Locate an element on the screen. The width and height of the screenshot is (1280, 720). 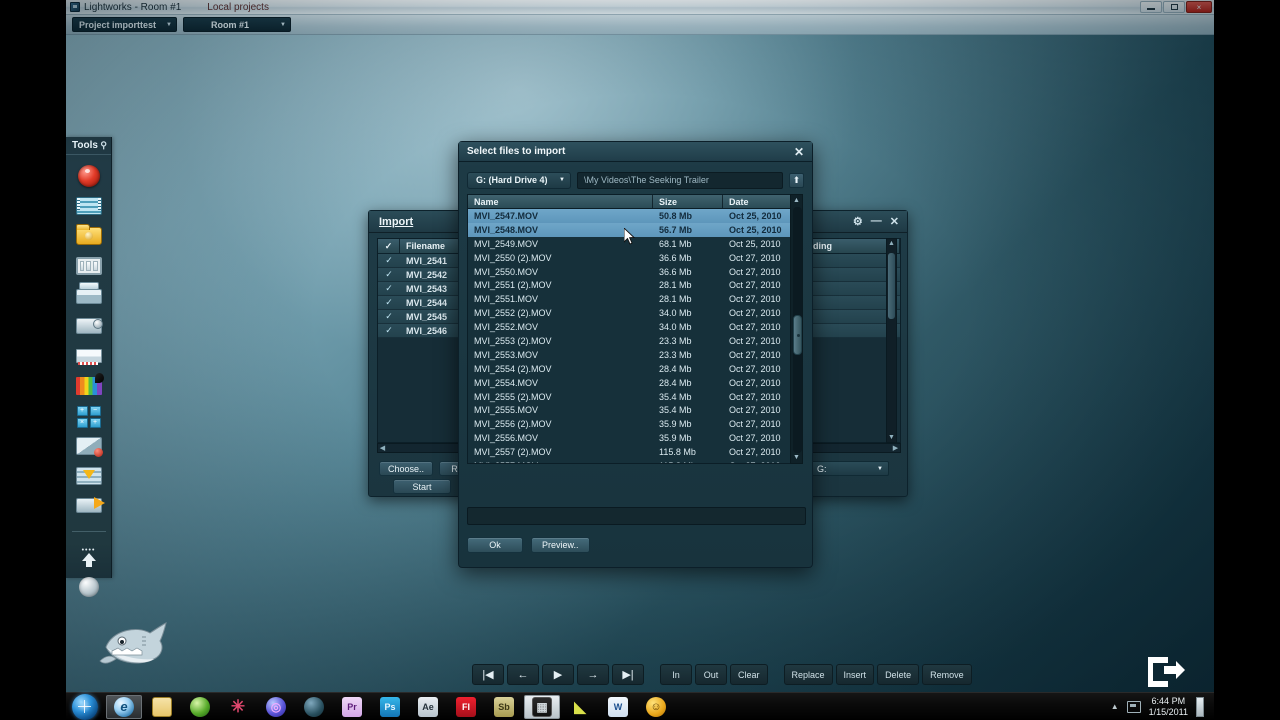
file-list-row: MVI_2556.MOV 35.9 Mb Oct 27, 2010 is located at coordinates (631, 438).